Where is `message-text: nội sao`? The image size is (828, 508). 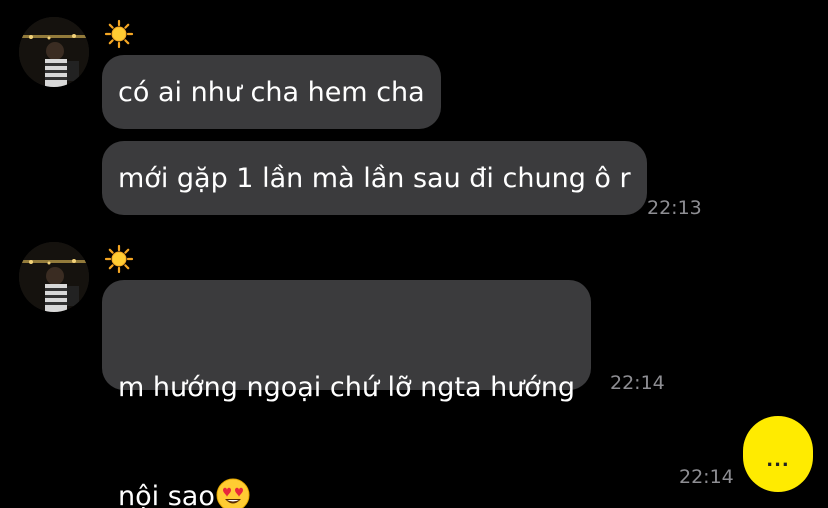 message-text: nội sao is located at coordinates (166, 494).